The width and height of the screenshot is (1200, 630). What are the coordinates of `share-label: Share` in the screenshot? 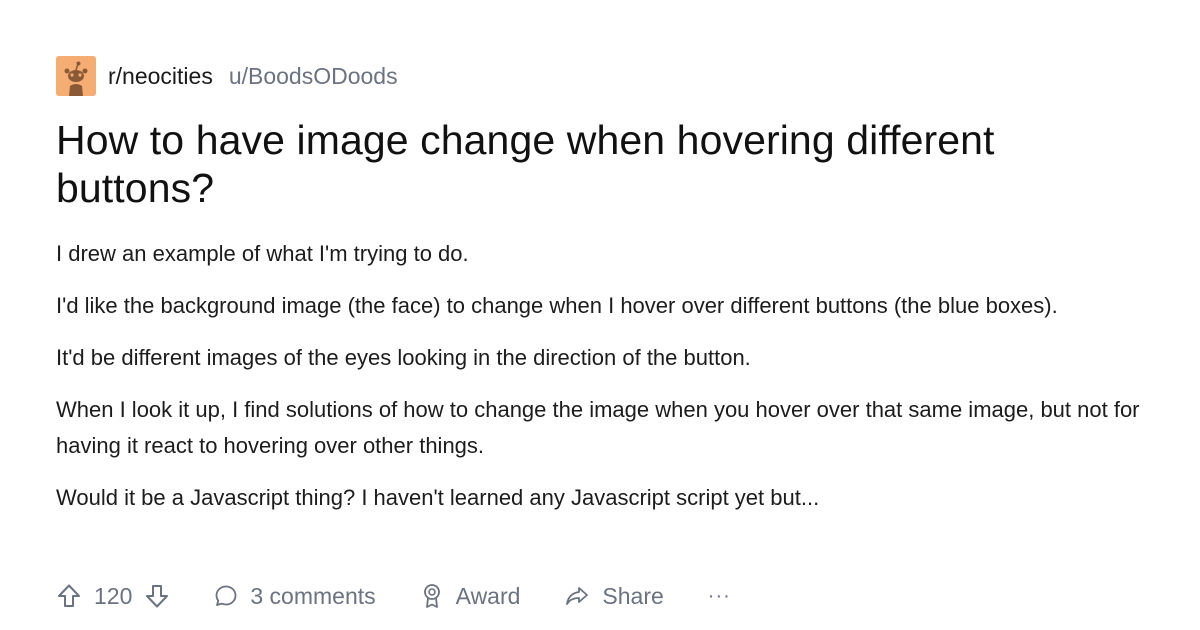 It's located at (633, 595).